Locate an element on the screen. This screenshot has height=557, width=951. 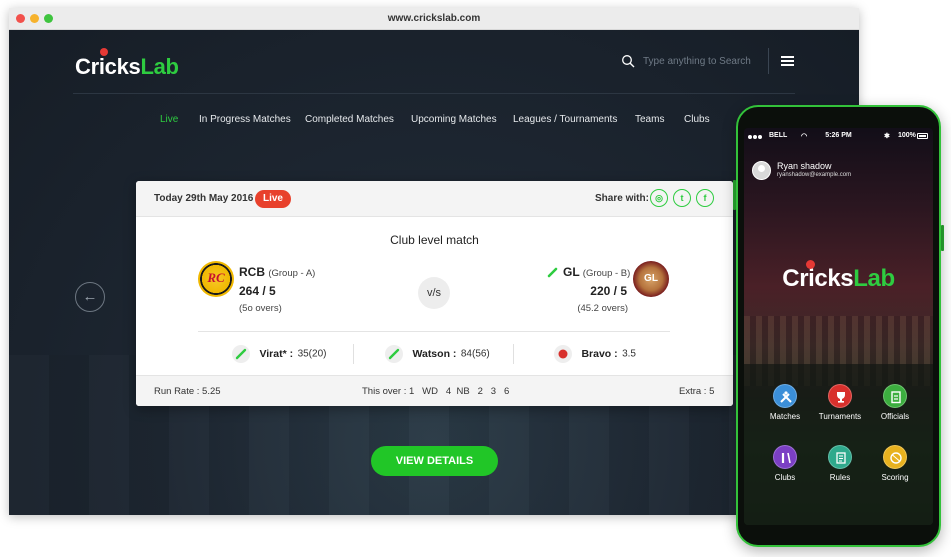
batting-icon is located at coordinates (552, 272).